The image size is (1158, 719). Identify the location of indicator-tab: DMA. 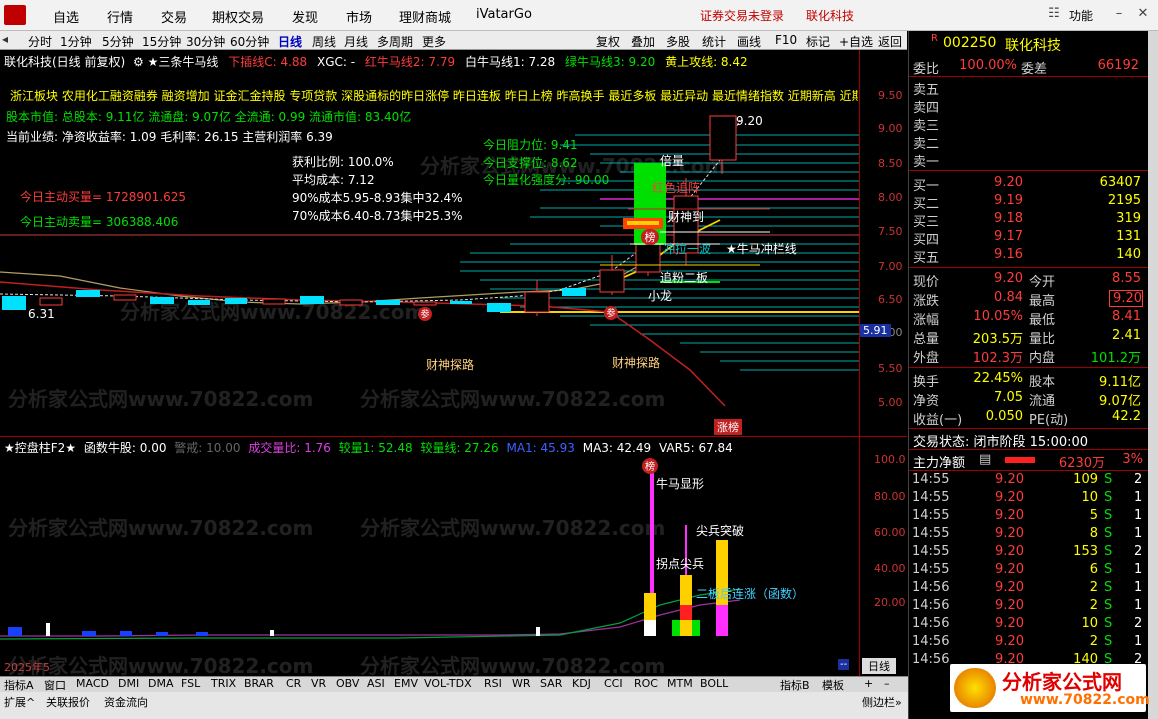
(161, 683).